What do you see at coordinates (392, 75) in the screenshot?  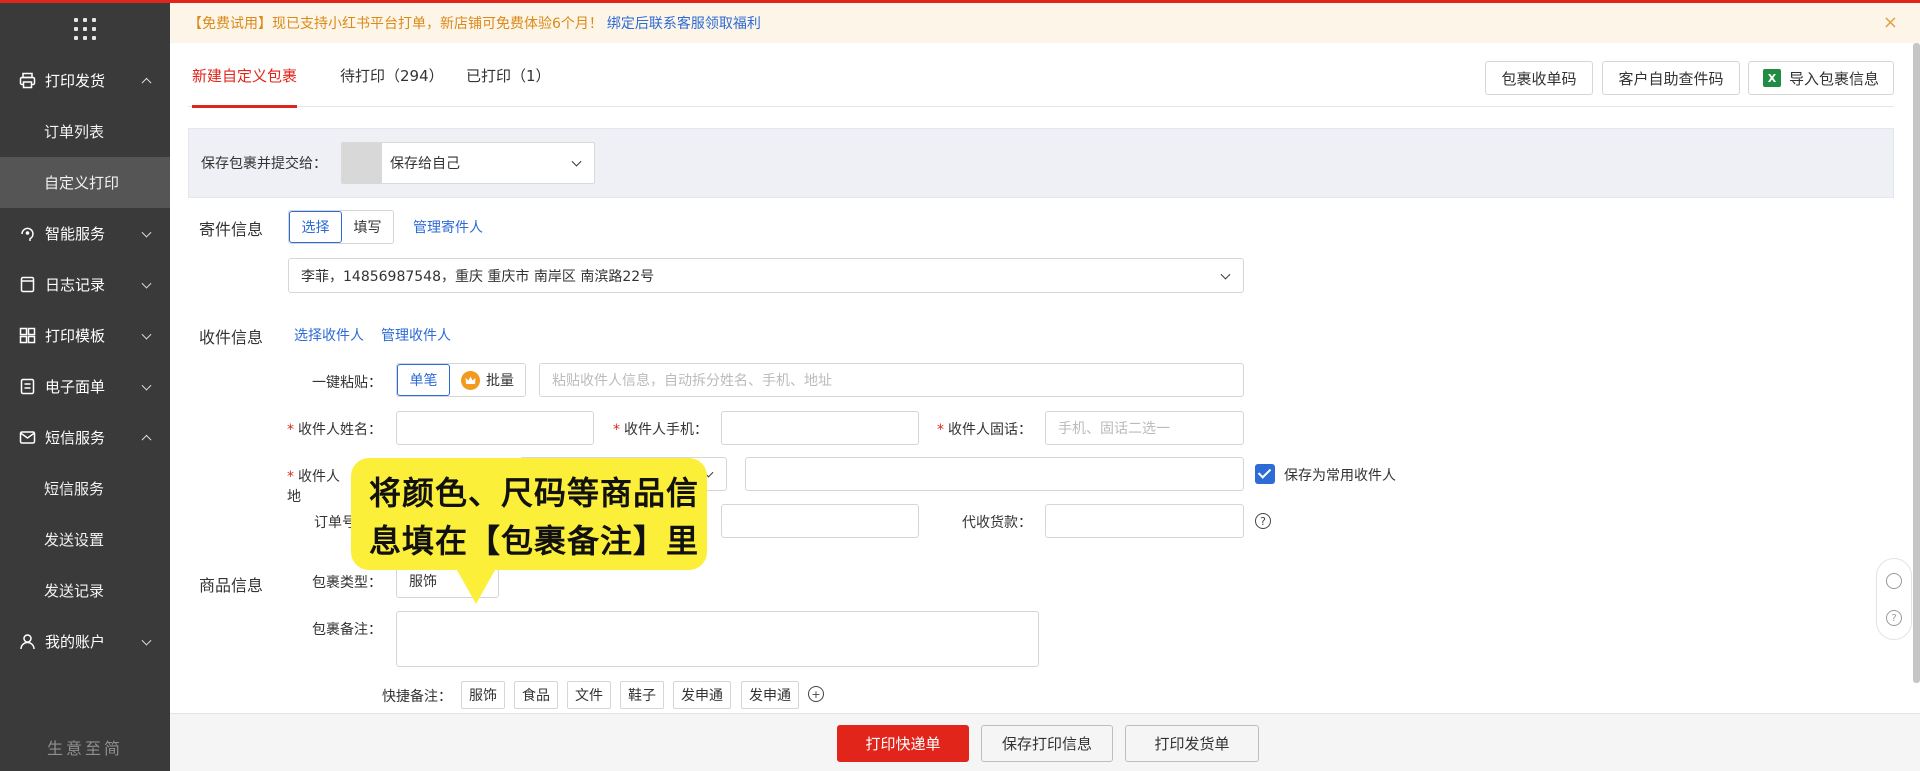 I see `tab-pending-print: 待打印（294）` at bounding box center [392, 75].